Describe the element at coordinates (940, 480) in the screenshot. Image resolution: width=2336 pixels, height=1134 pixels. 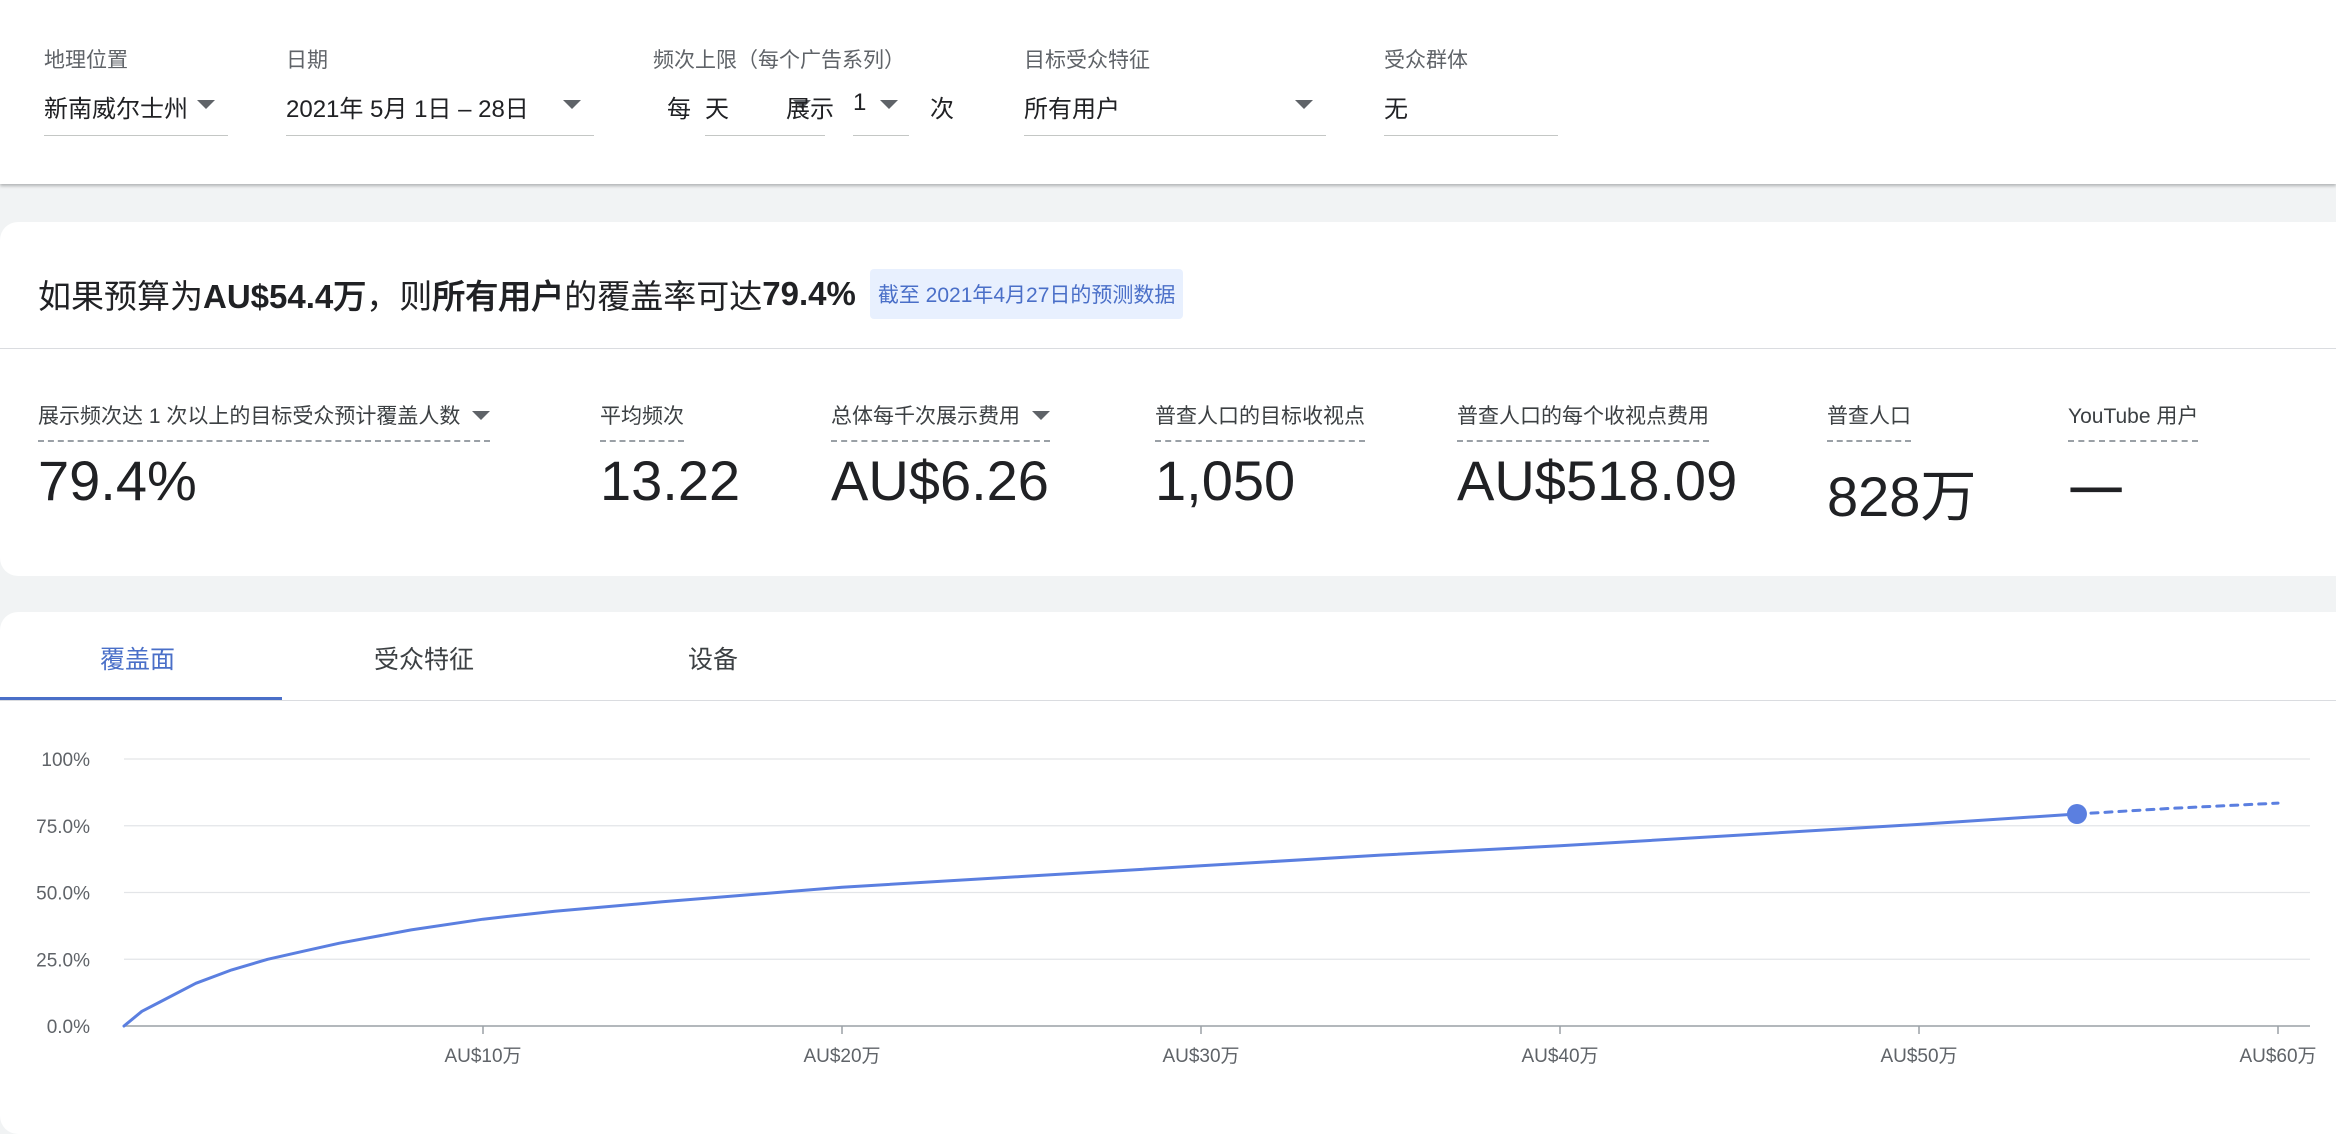
I see `metric-cpm-value: AU$6.26` at that location.